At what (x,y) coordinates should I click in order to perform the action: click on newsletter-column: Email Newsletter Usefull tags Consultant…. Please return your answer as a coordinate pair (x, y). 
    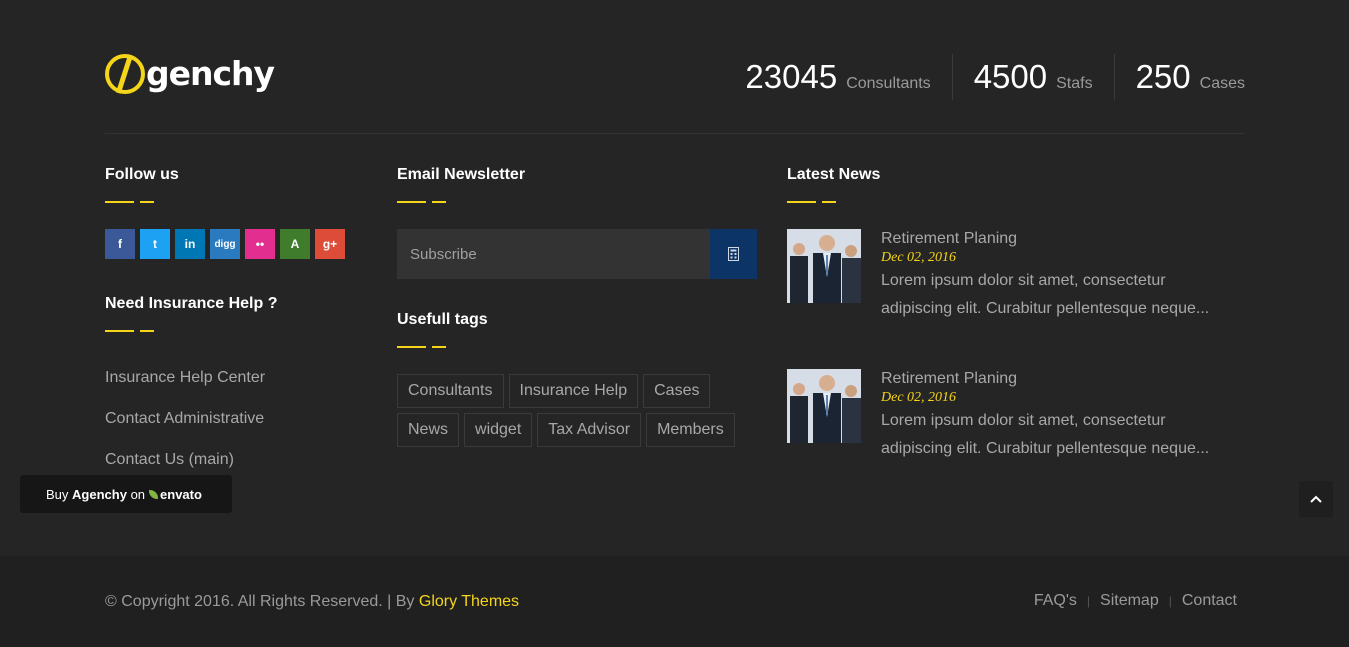
    Looking at the image, I should click on (577, 306).